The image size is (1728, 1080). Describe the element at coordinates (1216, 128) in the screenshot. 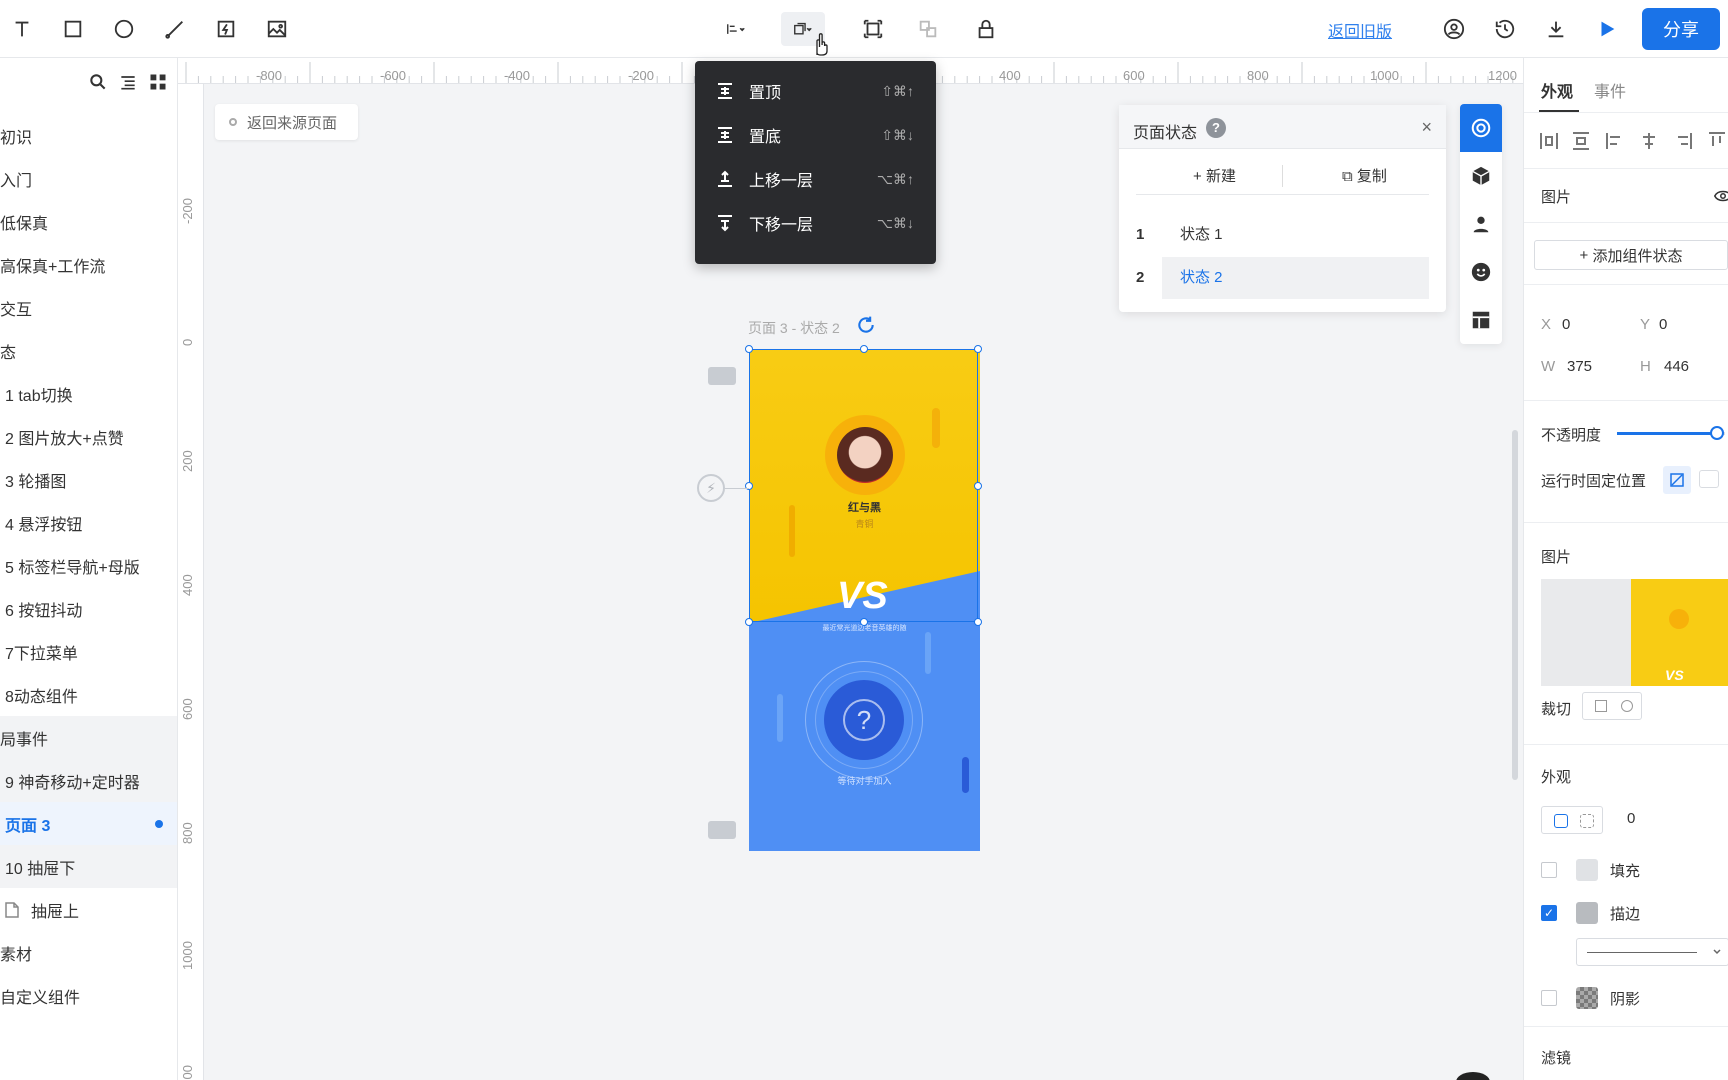

I see `help-icon: ?` at that location.